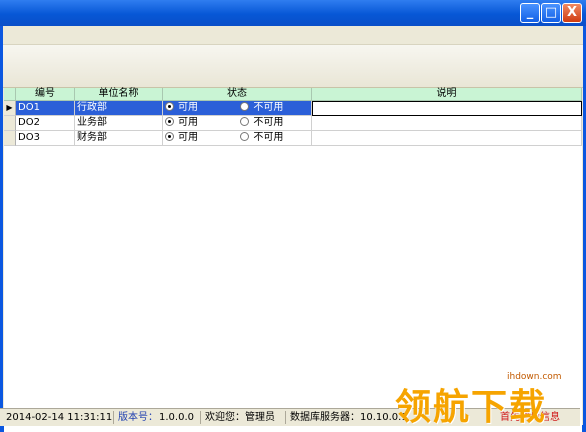 This screenshot has width=586, height=432. What do you see at coordinates (45, 138) in the screenshot?
I see `cell-code: DO3` at bounding box center [45, 138].